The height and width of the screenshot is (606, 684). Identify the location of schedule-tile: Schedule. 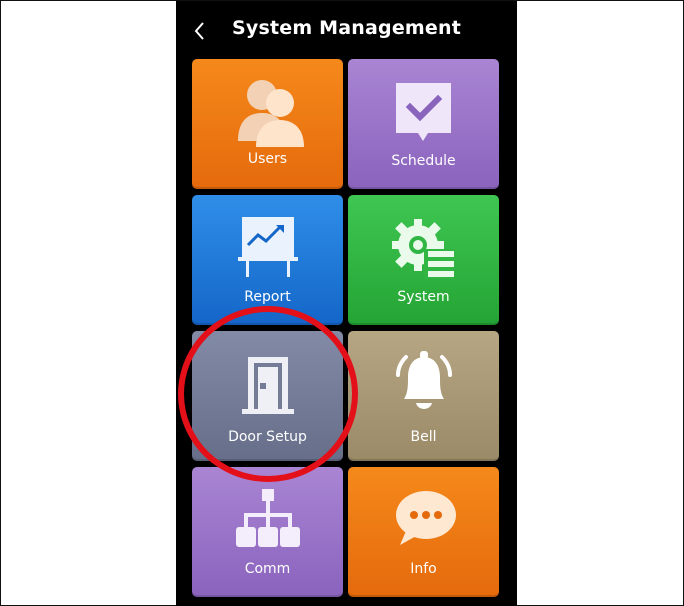
(423, 124).